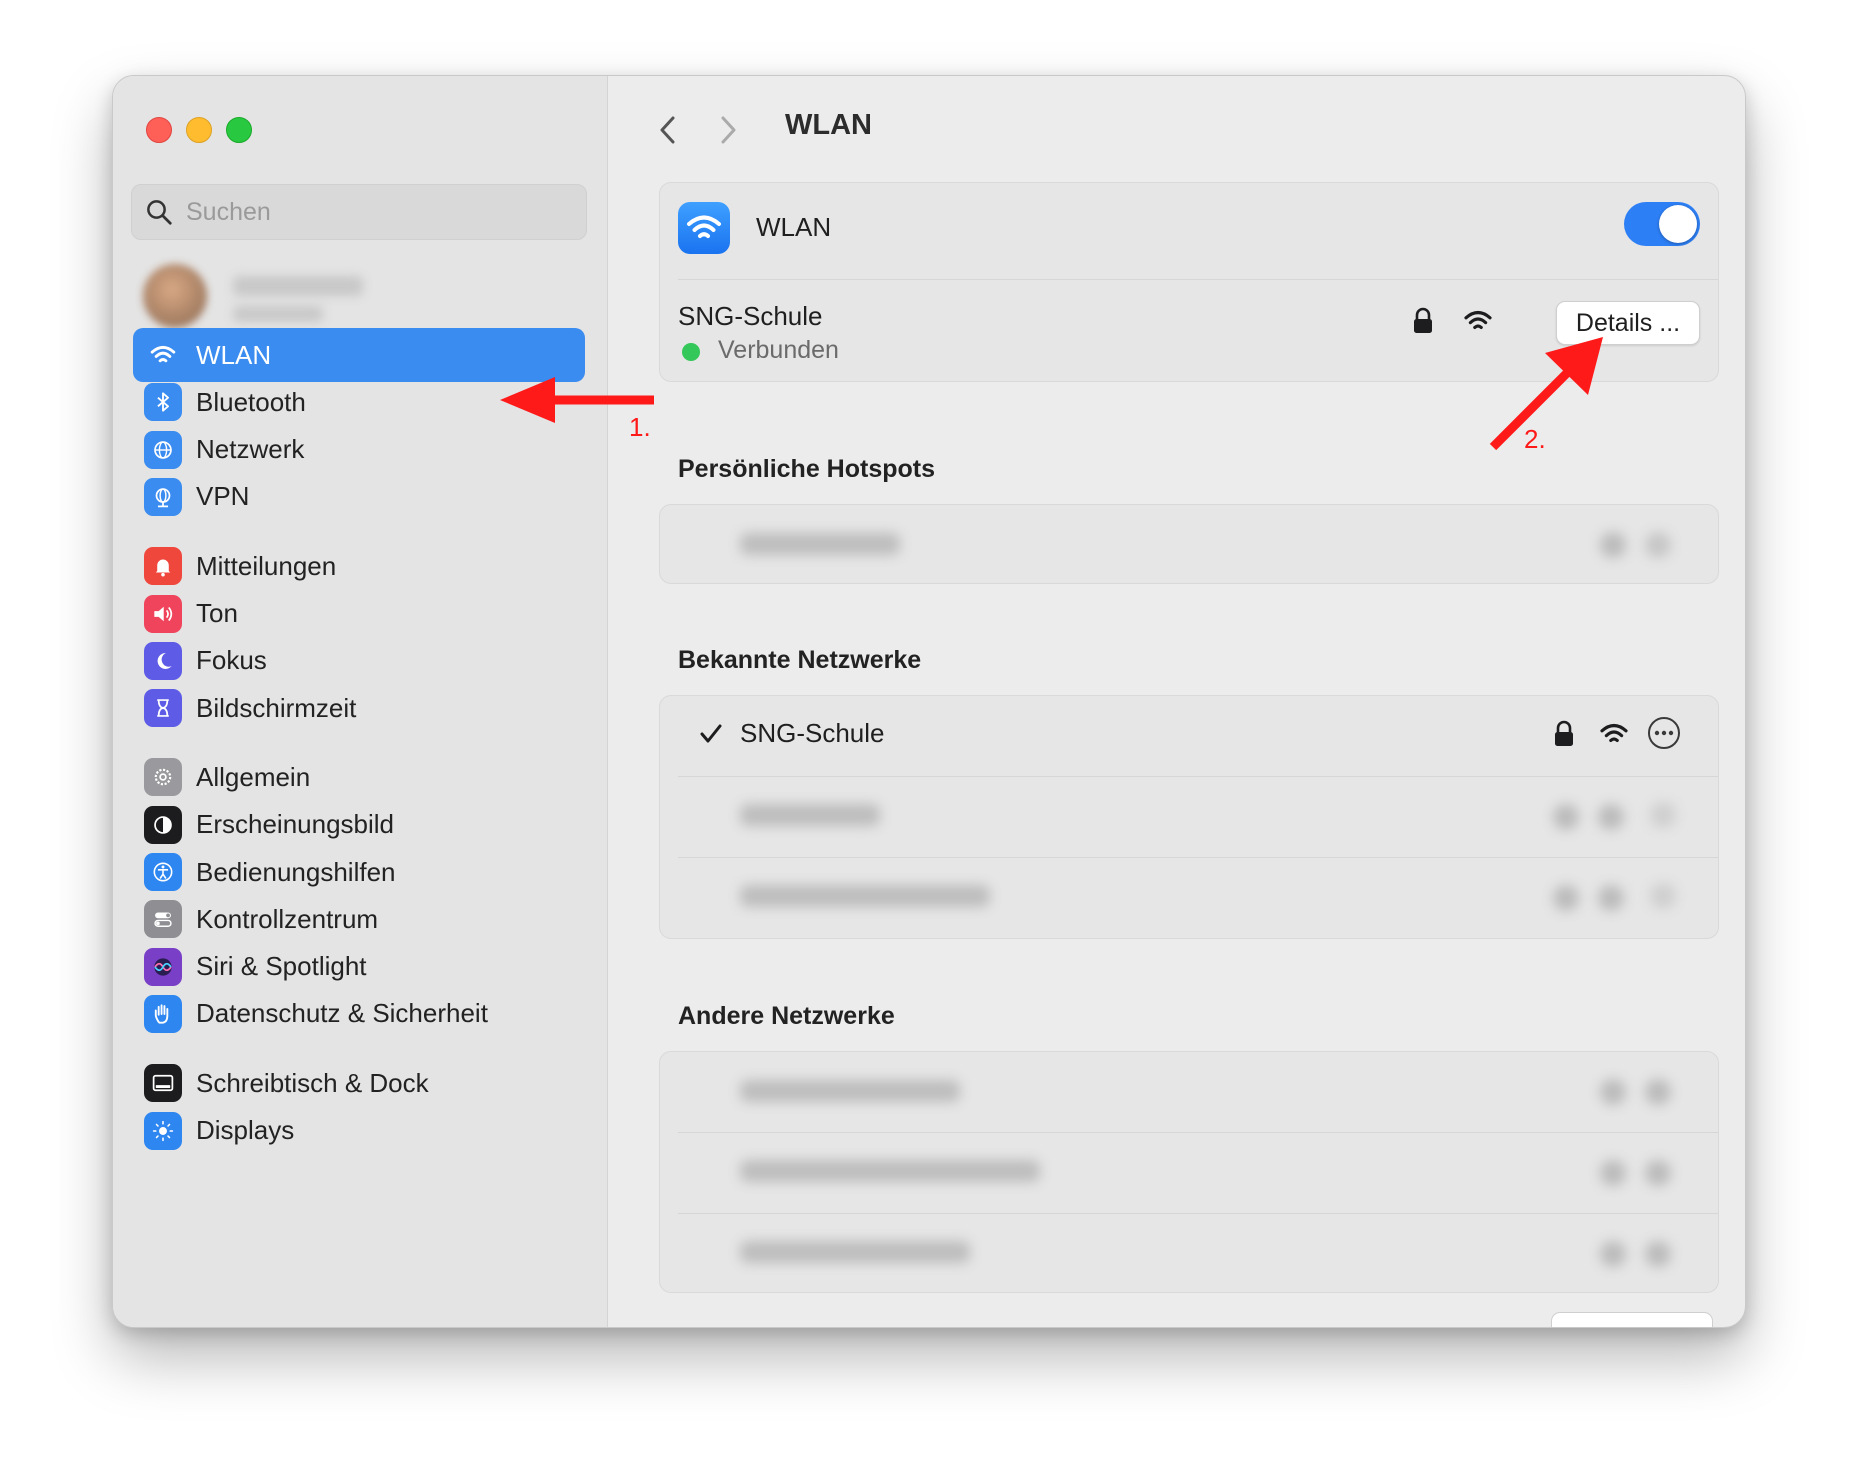 The width and height of the screenshot is (1856, 1474). I want to click on known-networks-card: SNG-Schule, so click(1189, 817).